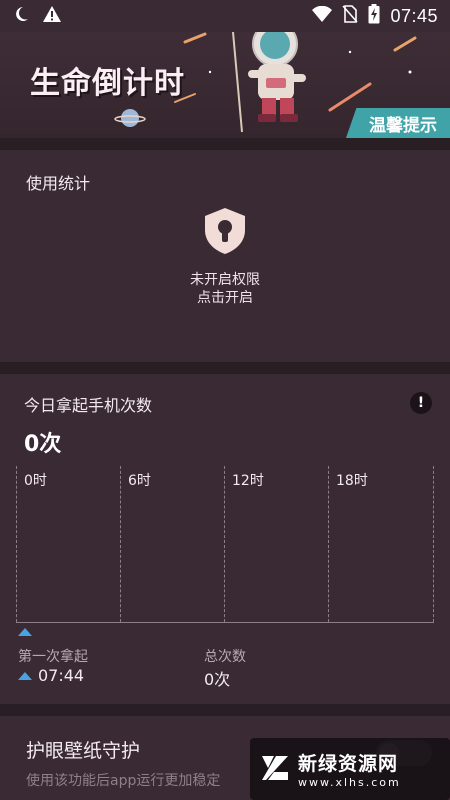  What do you see at coordinates (225, 85) in the screenshot?
I see `banner: 生命倒计时 温馨提示` at bounding box center [225, 85].